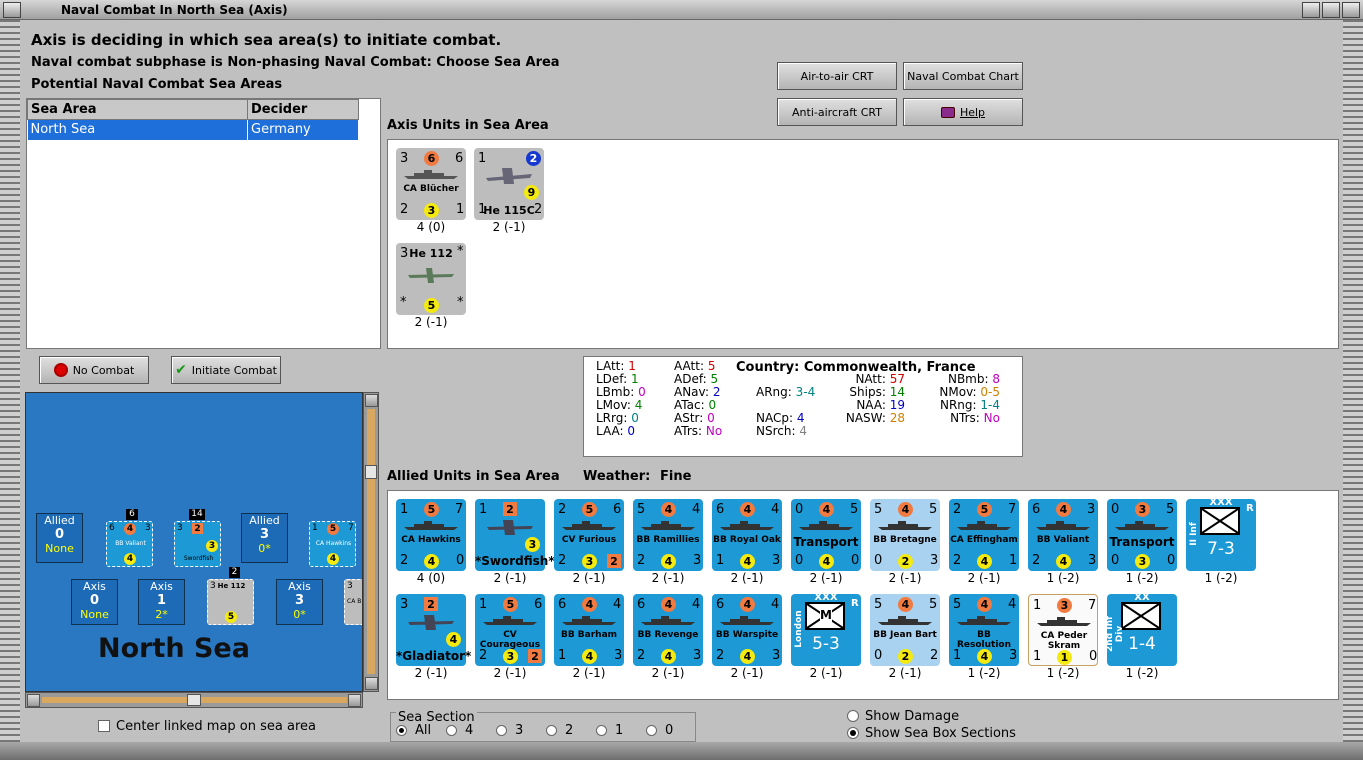 The image size is (1363, 760). Describe the element at coordinates (589, 535) in the screenshot. I see `unit-counter: 2 5 6 CV Furious 2 3 2` at that location.